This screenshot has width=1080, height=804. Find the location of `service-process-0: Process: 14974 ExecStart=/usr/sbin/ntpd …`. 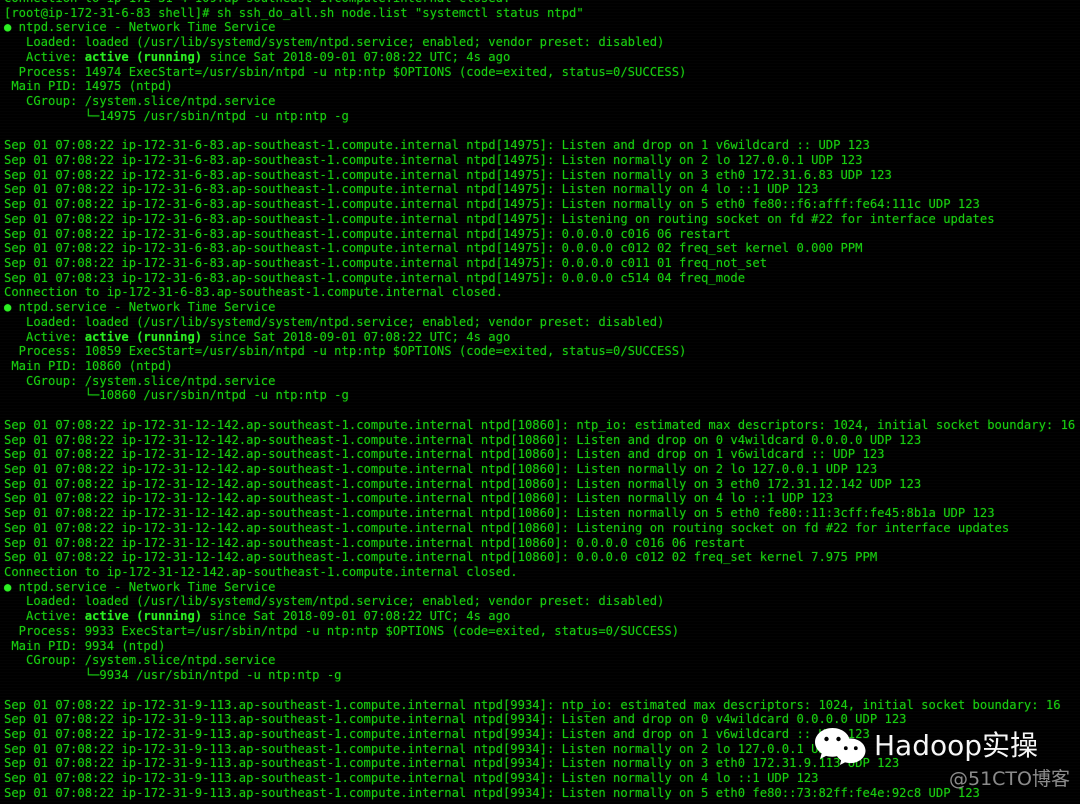

service-process-0: Process: 14974 ExecStart=/usr/sbin/ntpd … is located at coordinates (345, 71).